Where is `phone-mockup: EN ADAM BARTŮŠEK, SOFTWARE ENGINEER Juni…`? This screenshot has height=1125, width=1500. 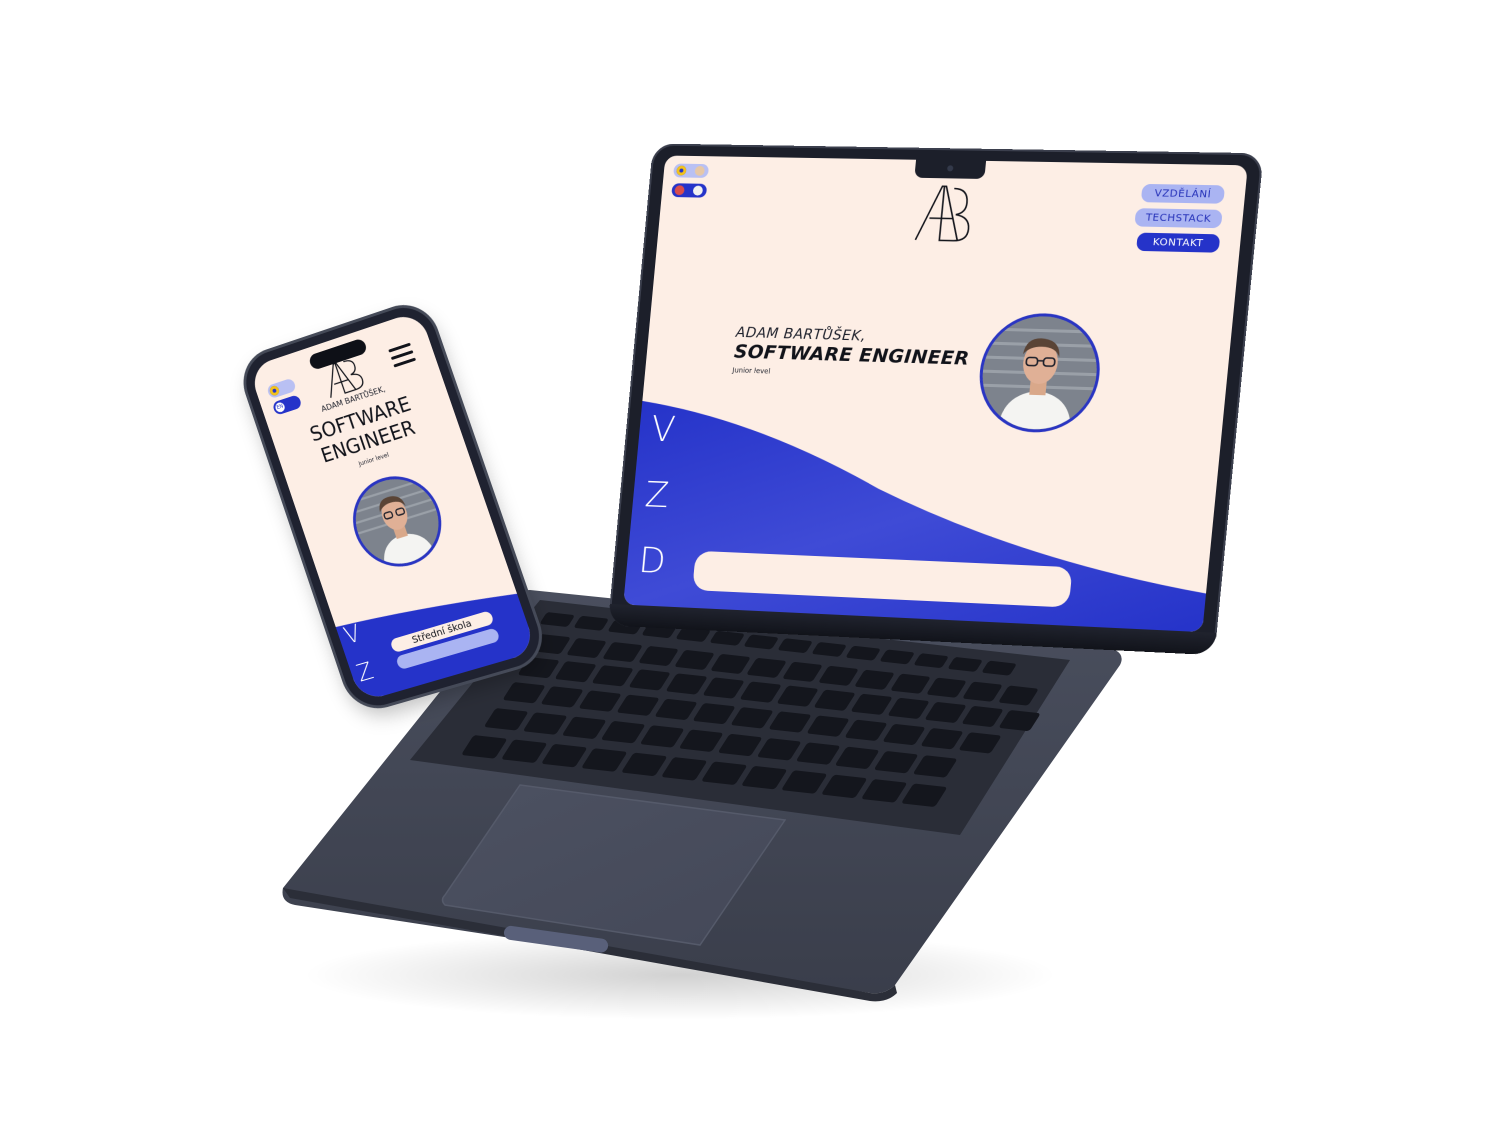
phone-mockup: EN ADAM BARTŮŠEK, SOFTWARE ENGINEER Juni… is located at coordinates (393, 506).